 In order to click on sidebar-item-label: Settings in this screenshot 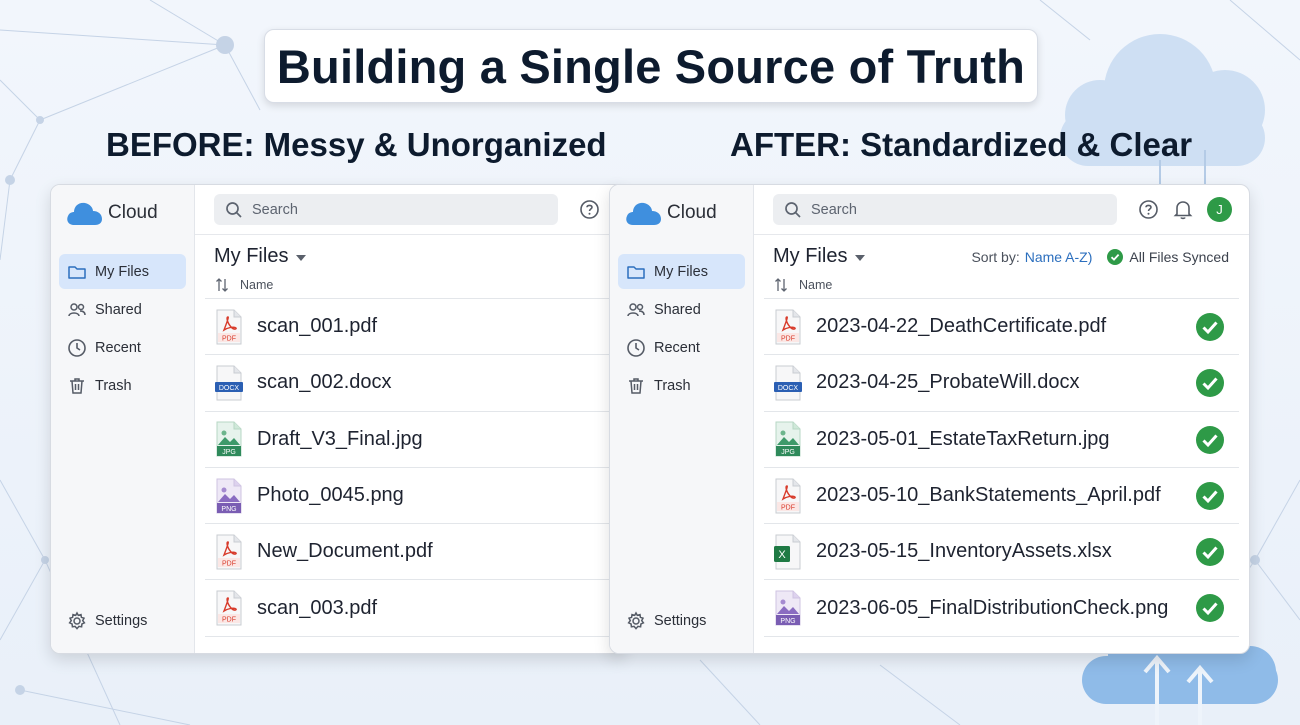, I will do `click(680, 620)`.